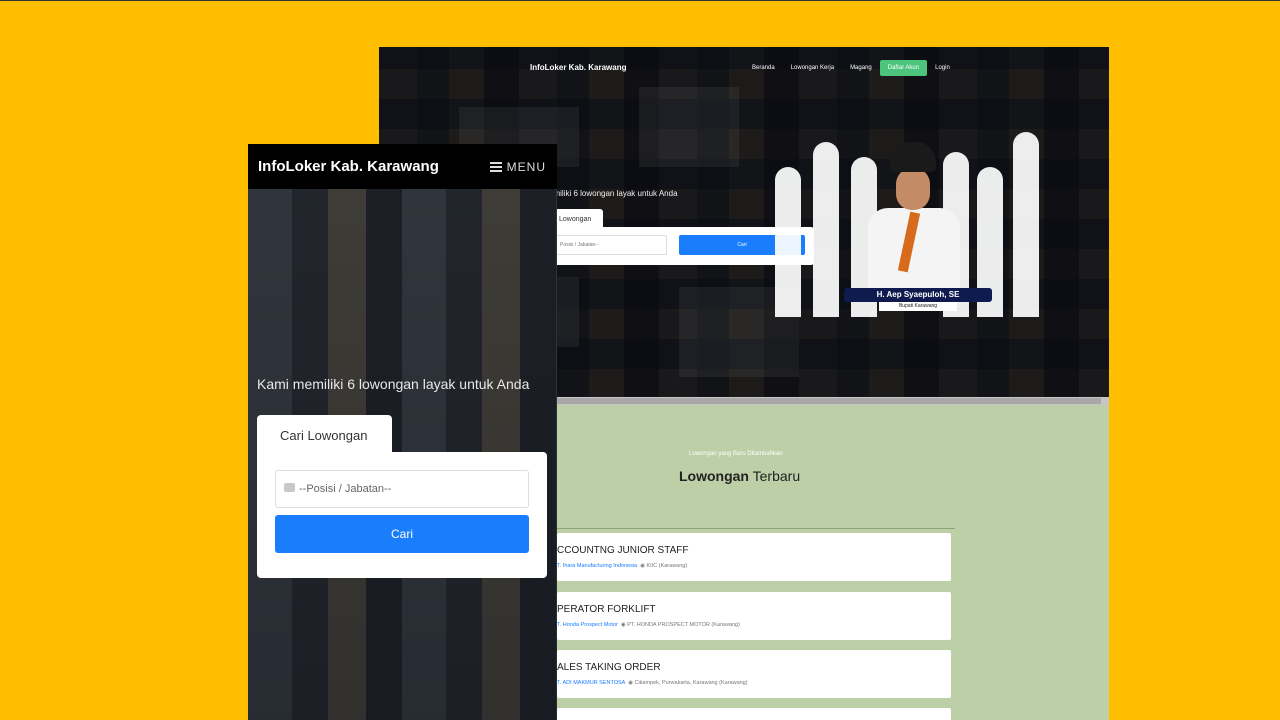  Describe the element at coordinates (345, 489) in the screenshot. I see `search-placeholder: --Posisi / Jabatan--` at that location.